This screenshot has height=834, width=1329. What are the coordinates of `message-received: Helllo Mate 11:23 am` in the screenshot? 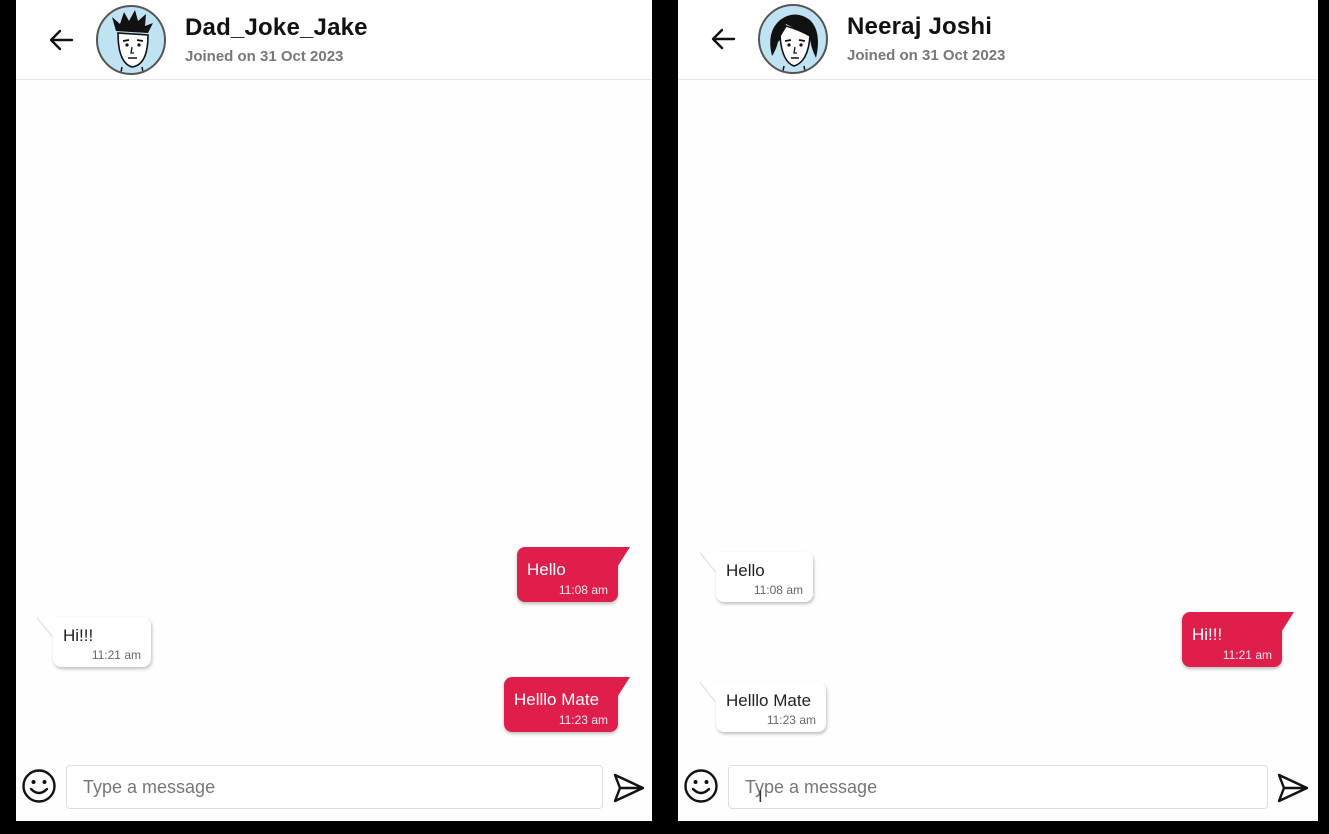 It's located at (763, 707).